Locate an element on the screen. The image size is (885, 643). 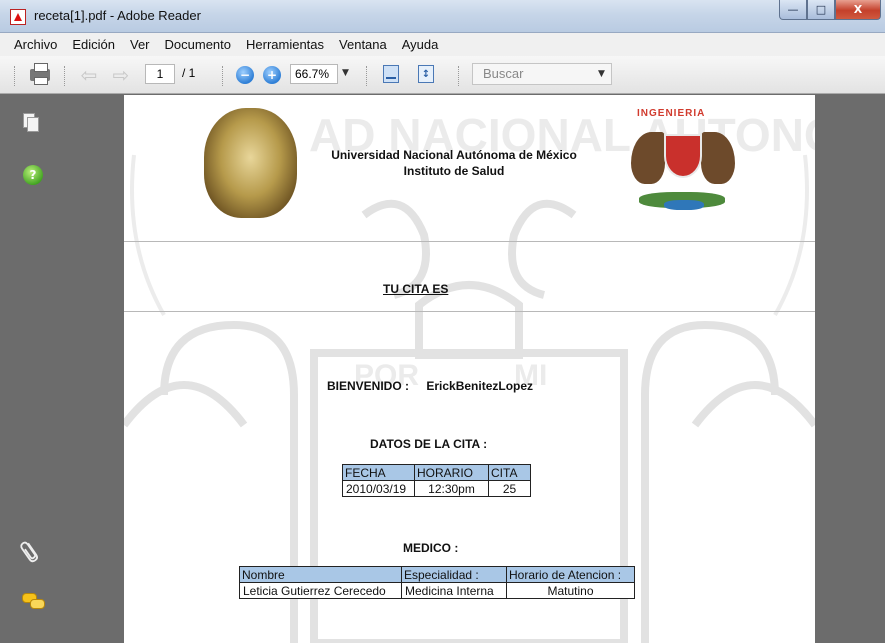
university-name: Universidad Nacional Autónoma de México is located at coordinates (454, 155).